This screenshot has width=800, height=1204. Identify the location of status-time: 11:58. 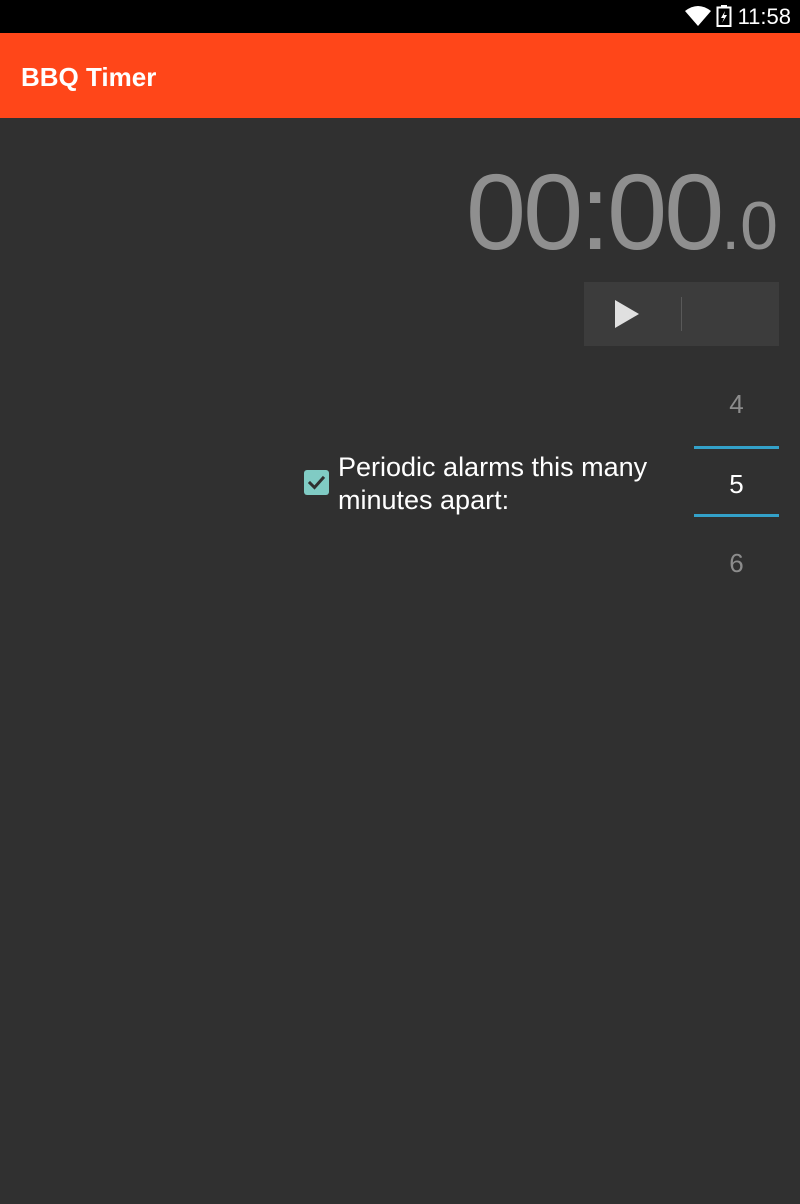
(764, 16).